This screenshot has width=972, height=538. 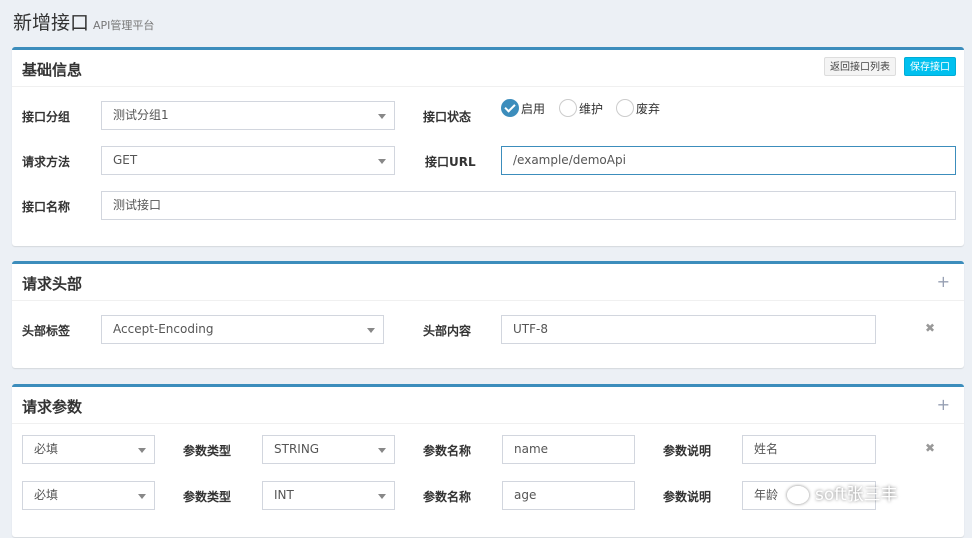 I want to click on page-subtitle: API管理平台, so click(x=124, y=25).